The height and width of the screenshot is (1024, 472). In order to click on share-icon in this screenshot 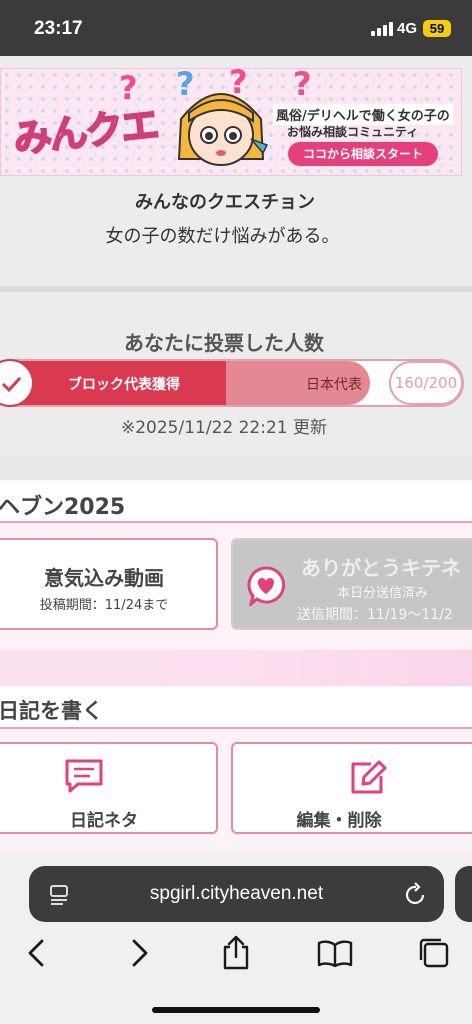, I will do `click(236, 953)`.